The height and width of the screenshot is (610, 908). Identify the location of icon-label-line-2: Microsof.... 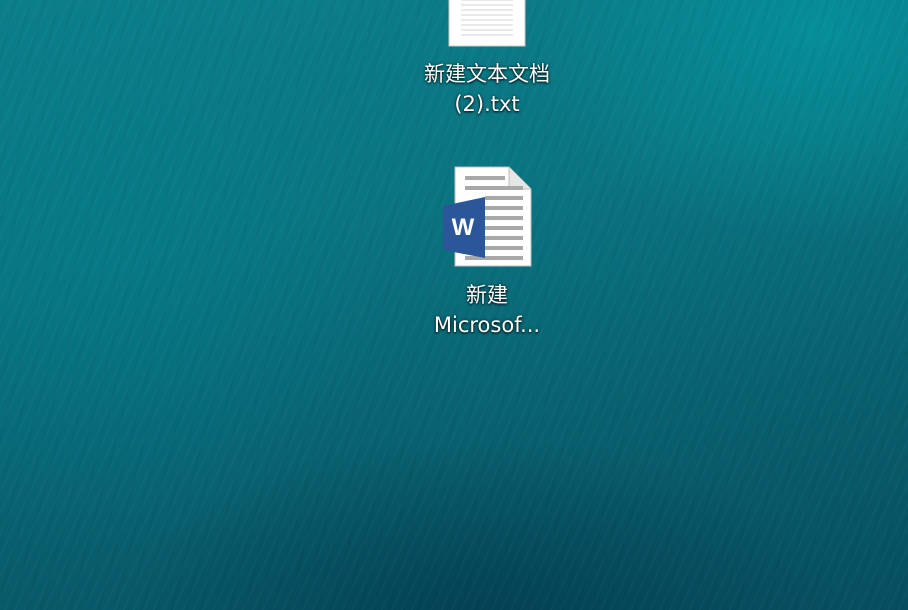
(487, 325).